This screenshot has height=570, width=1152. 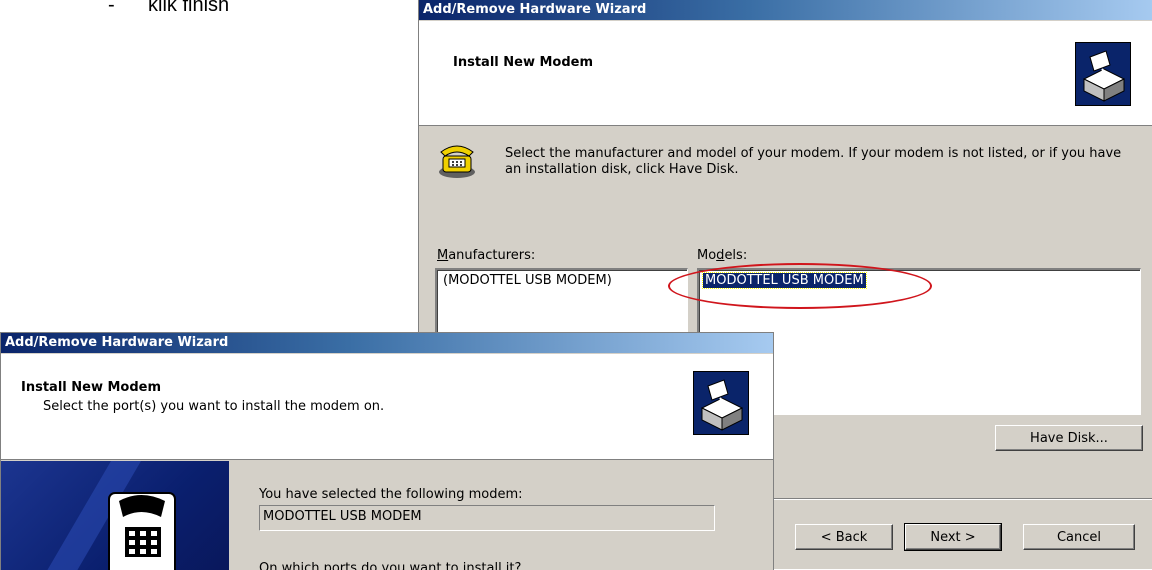 What do you see at coordinates (1079, 537) in the screenshot?
I see `cancel-button: Cancel` at bounding box center [1079, 537].